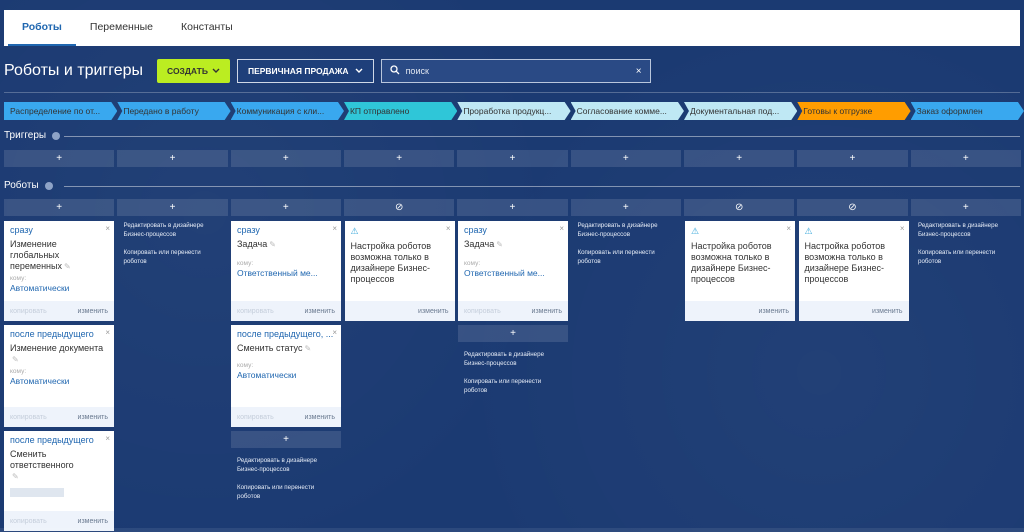  What do you see at coordinates (394, 71) in the screenshot?
I see `search-icon` at bounding box center [394, 71].